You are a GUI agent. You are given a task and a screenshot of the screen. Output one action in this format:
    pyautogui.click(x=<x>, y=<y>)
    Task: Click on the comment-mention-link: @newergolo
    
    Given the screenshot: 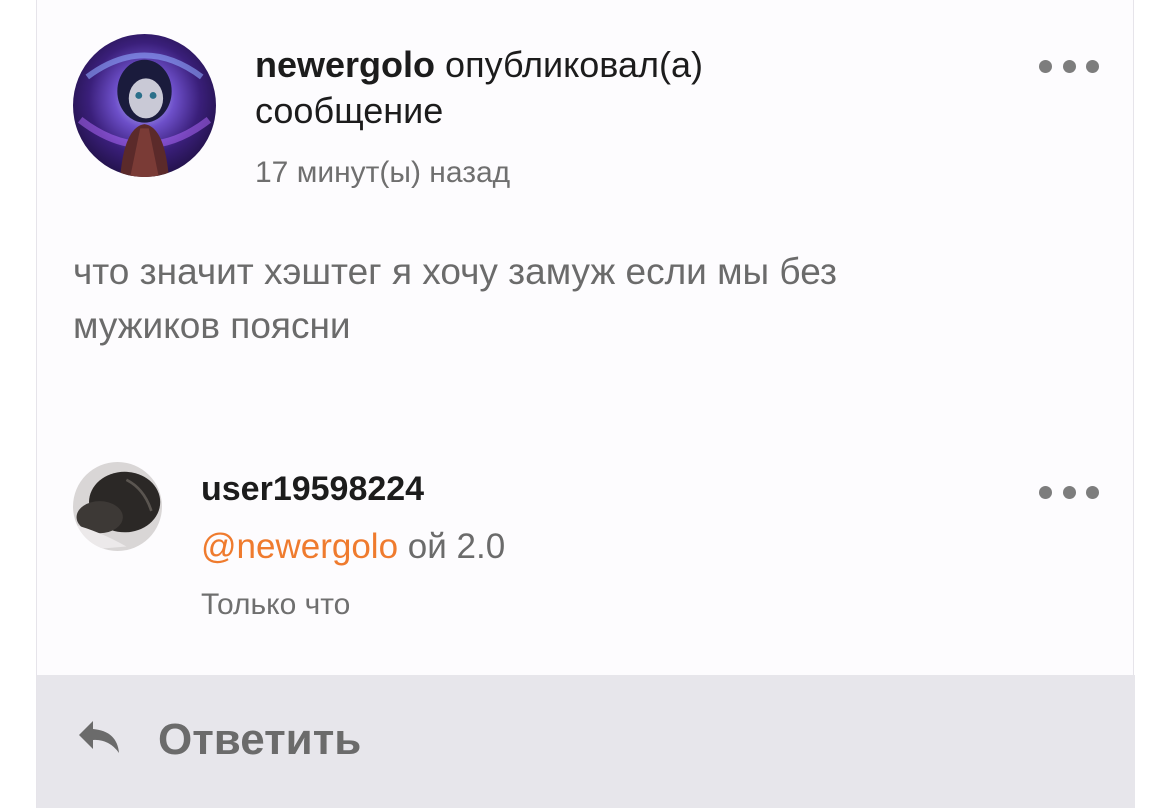 What is the action you would take?
    pyautogui.click(x=299, y=546)
    